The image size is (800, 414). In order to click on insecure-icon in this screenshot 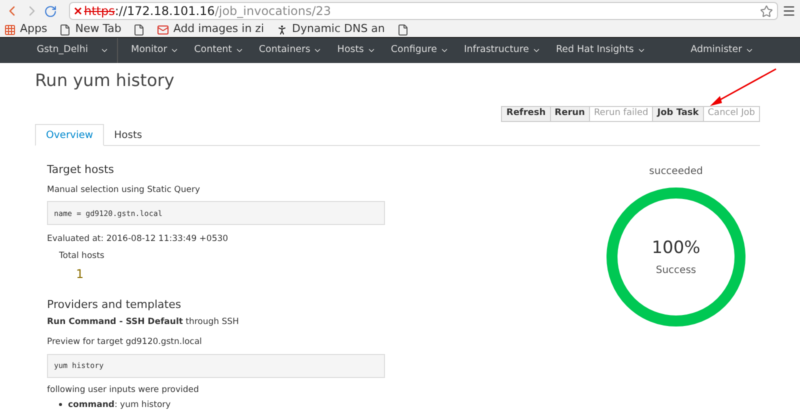, I will do `click(78, 11)`.